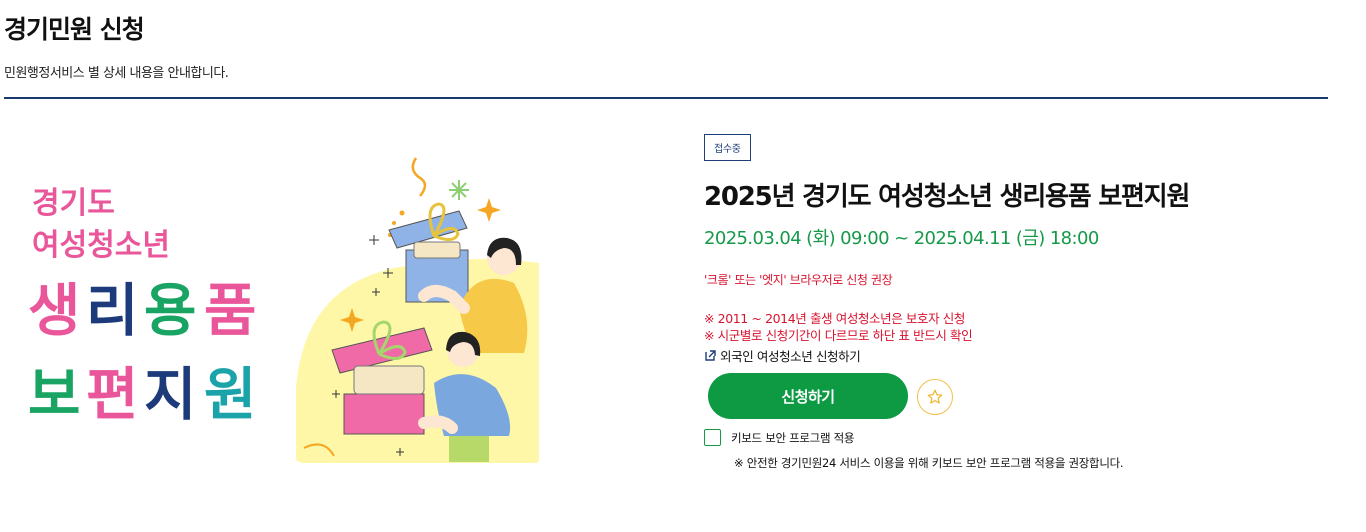  What do you see at coordinates (101, 245) in the screenshot?
I see `hero-text-line-2: 여성청소년` at bounding box center [101, 245].